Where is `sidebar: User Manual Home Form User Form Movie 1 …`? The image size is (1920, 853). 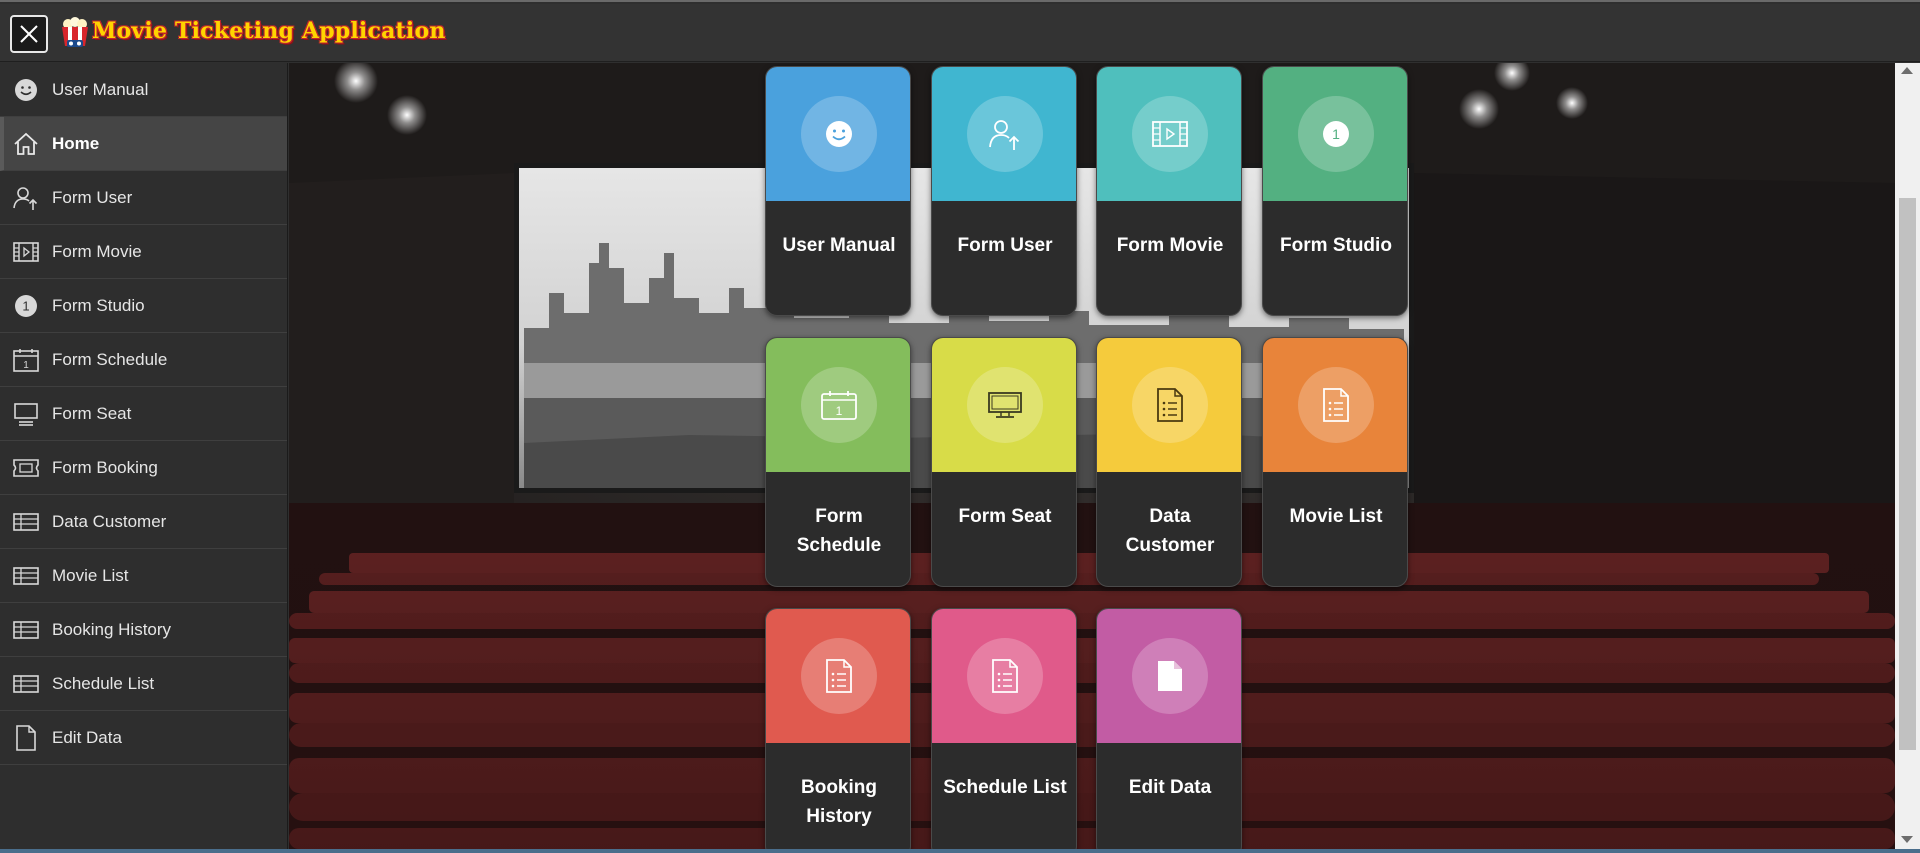
sidebar: User Manual Home Form User Form Movie 1 … is located at coordinates (144, 456).